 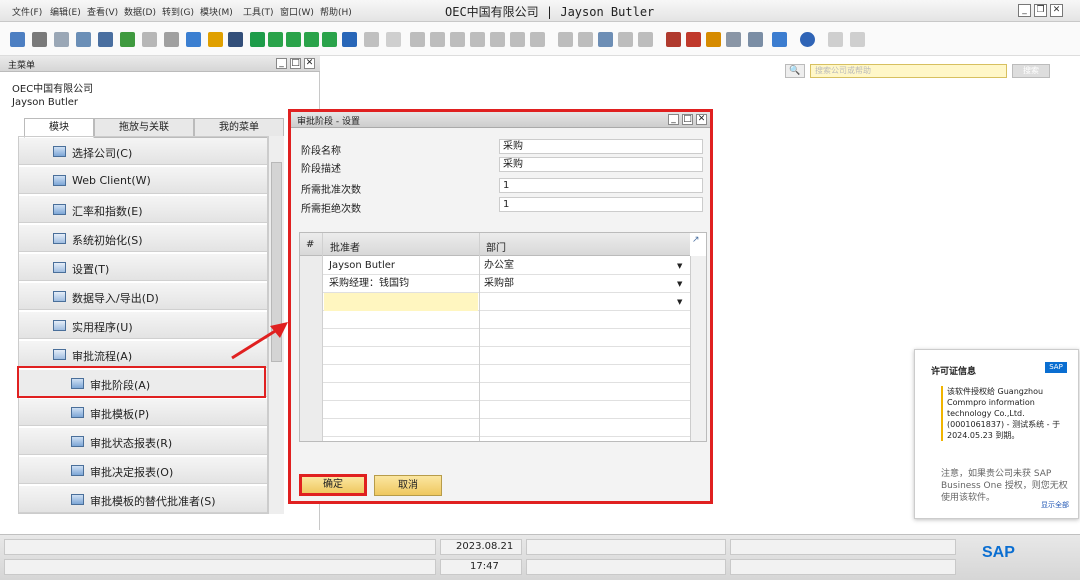 What do you see at coordinates (65, 11) in the screenshot?
I see `menu-edit: 编辑(E)` at bounding box center [65, 11].